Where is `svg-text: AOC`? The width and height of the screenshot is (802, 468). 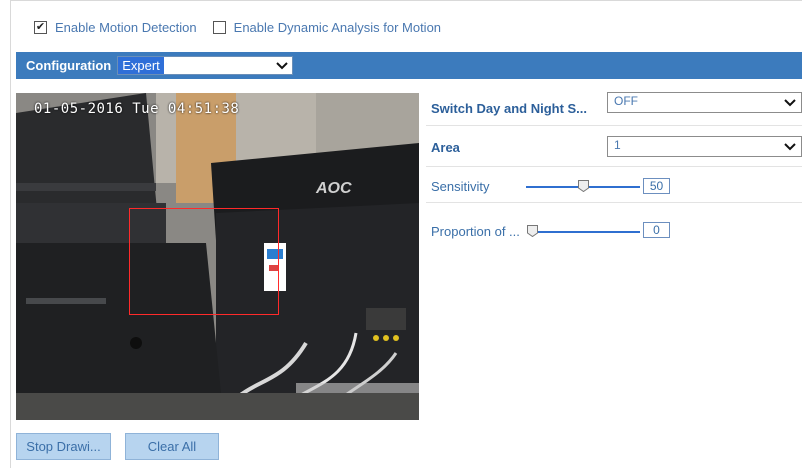
svg-text: AOC is located at coordinates (333, 188).